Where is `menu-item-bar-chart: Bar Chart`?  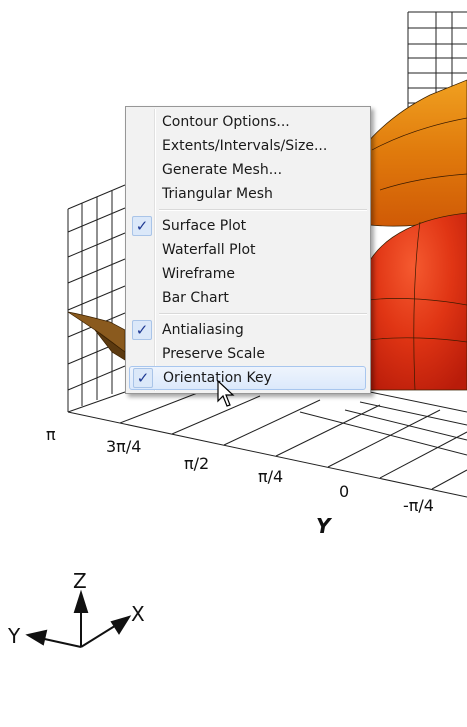
menu-item-bar-chart: Bar Chart is located at coordinates (247, 298).